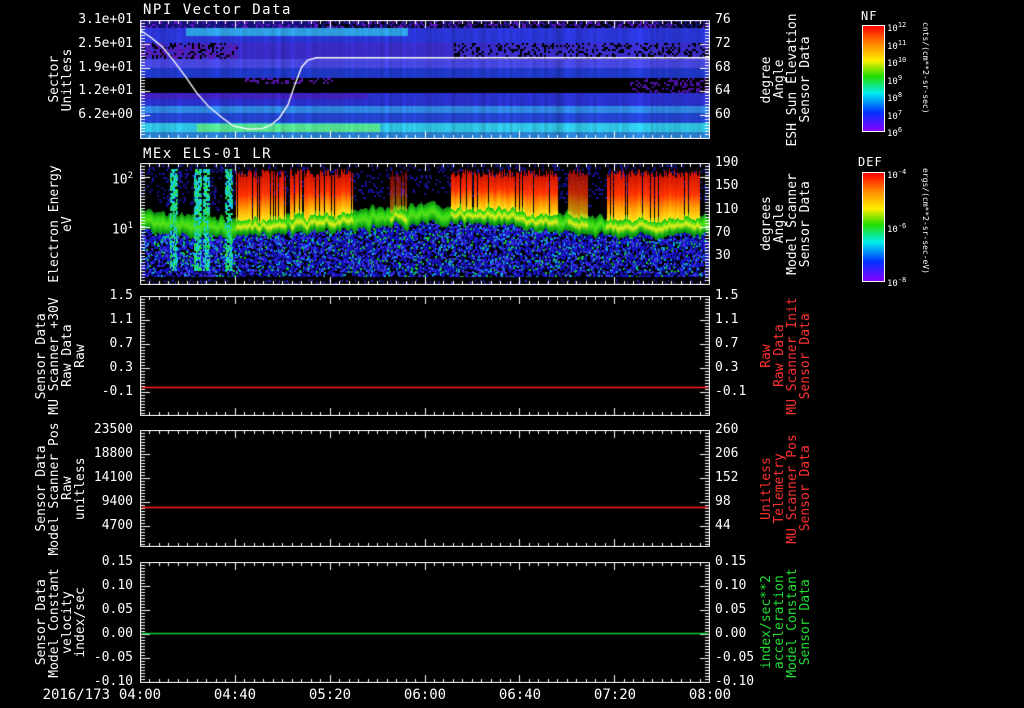 Image resolution: width=1024 pixels, height=708 pixels. What do you see at coordinates (792, 79) in the screenshot?
I see `axis-title-line: ESH Sun Elevation` at bounding box center [792, 79].